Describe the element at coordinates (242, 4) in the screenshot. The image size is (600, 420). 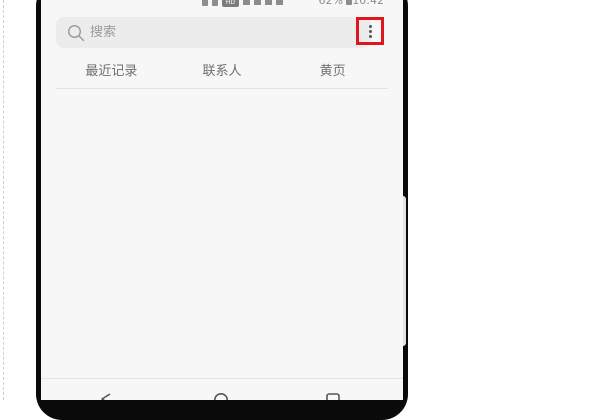
I see `status-icons: HD` at that location.